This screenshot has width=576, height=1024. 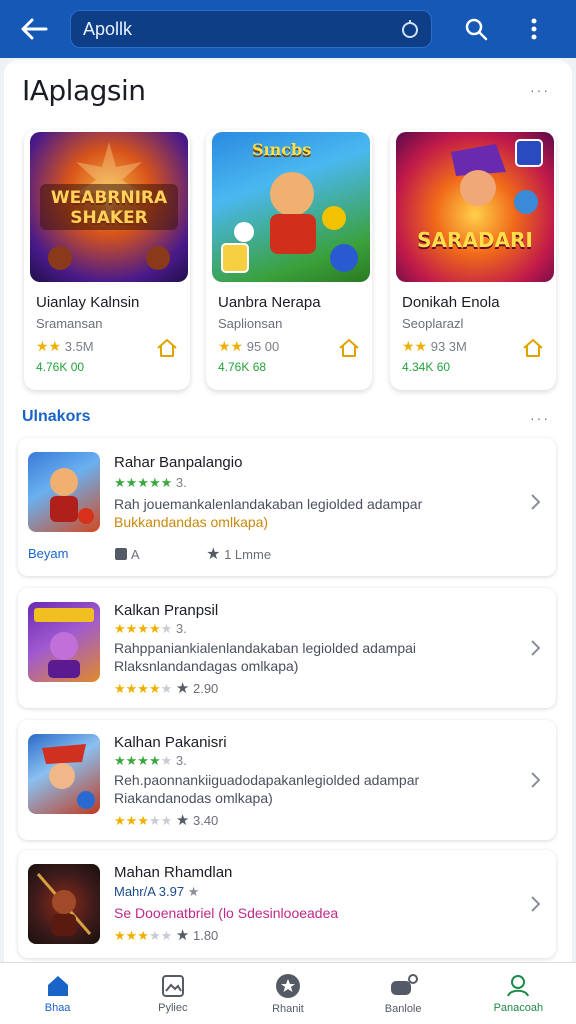 What do you see at coordinates (249, 346) in the screenshot?
I see `app-rating: ★★ 95 00` at bounding box center [249, 346].